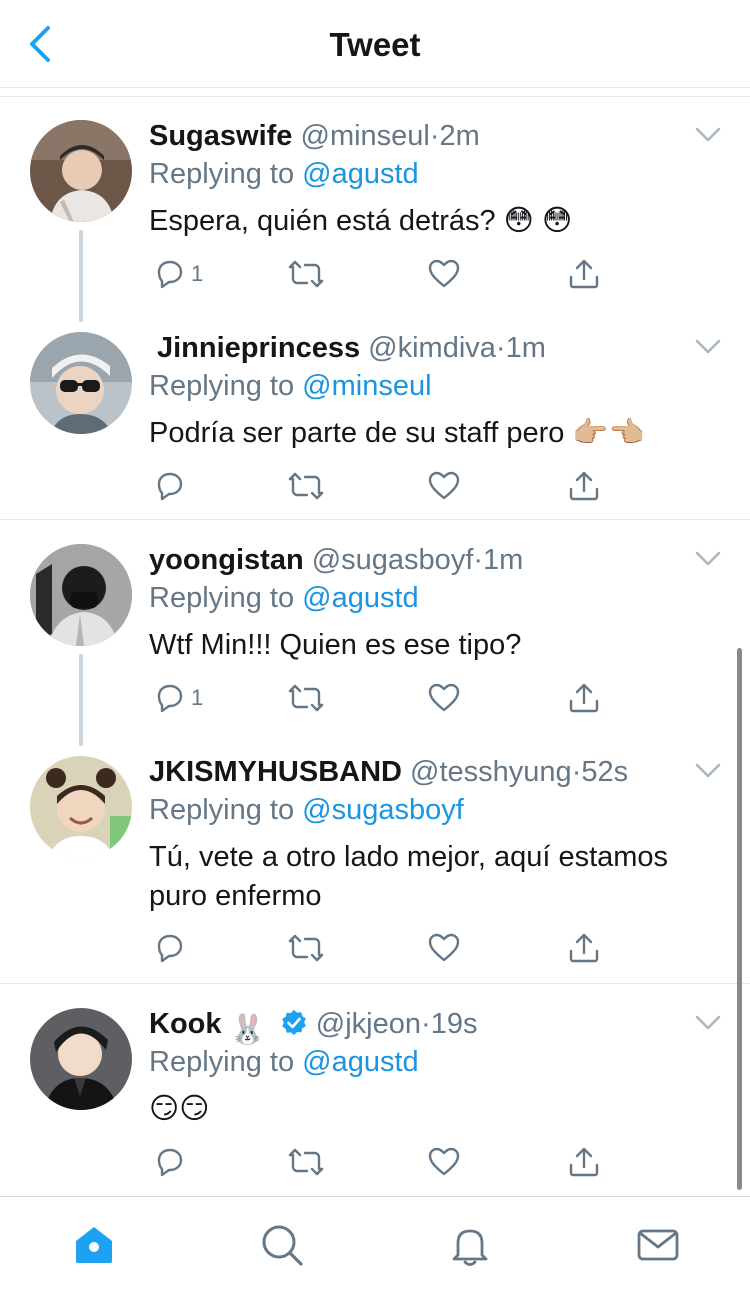 This screenshot has height=1294, width=750. What do you see at coordinates (383, 810) in the screenshot?
I see `reply-mention-link: @sugasboyf` at bounding box center [383, 810].